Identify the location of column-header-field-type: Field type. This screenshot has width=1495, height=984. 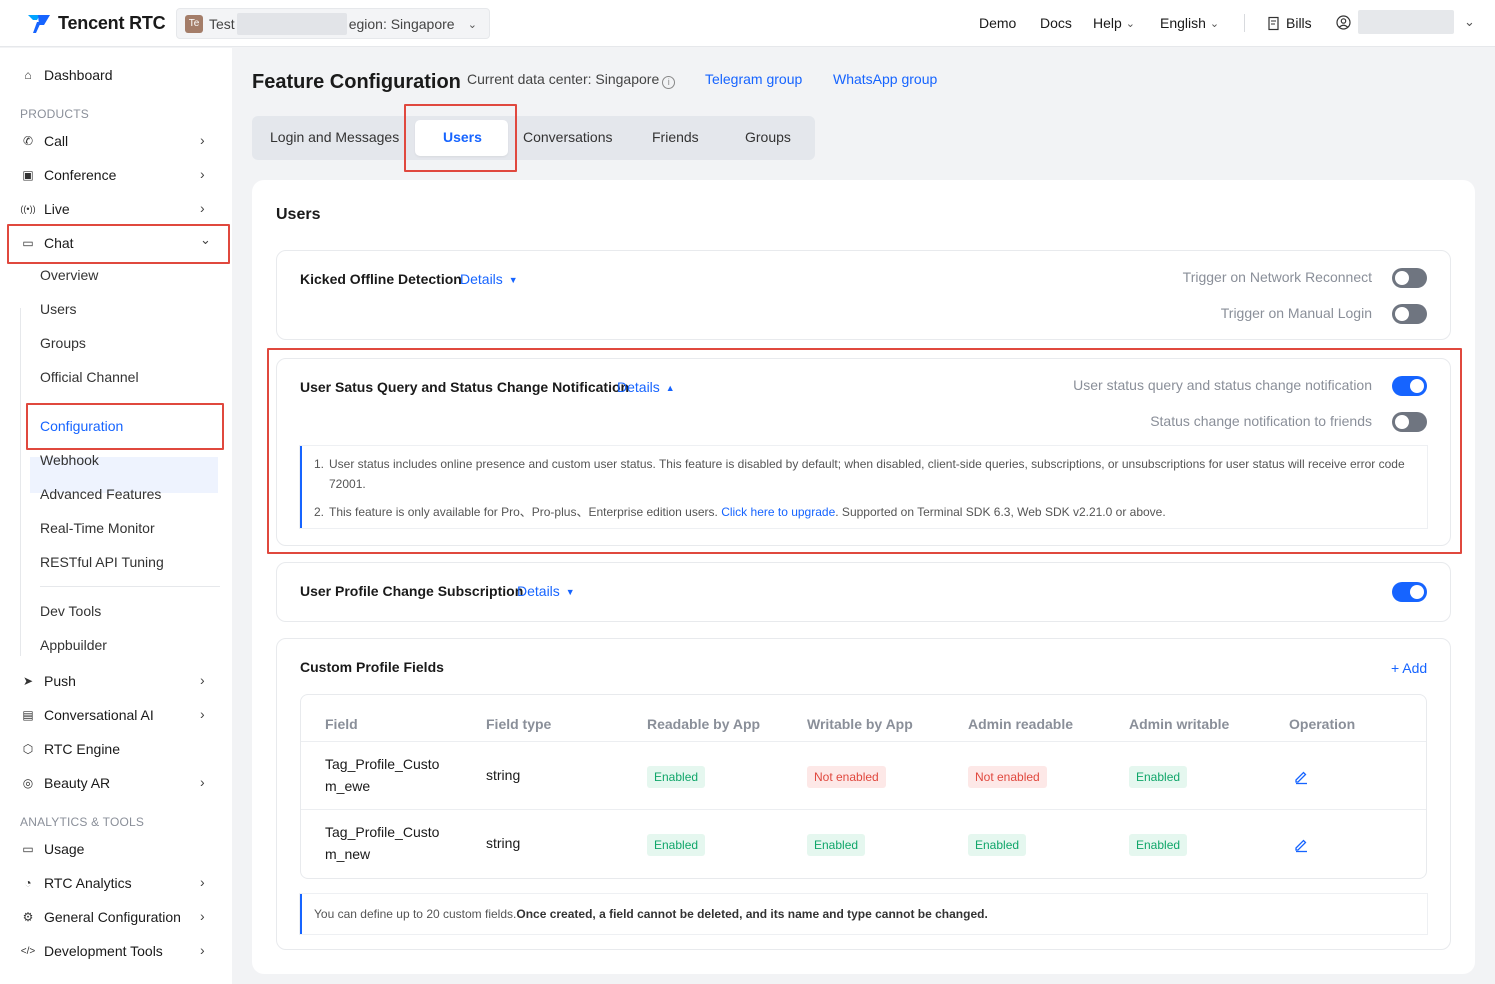
(519, 724).